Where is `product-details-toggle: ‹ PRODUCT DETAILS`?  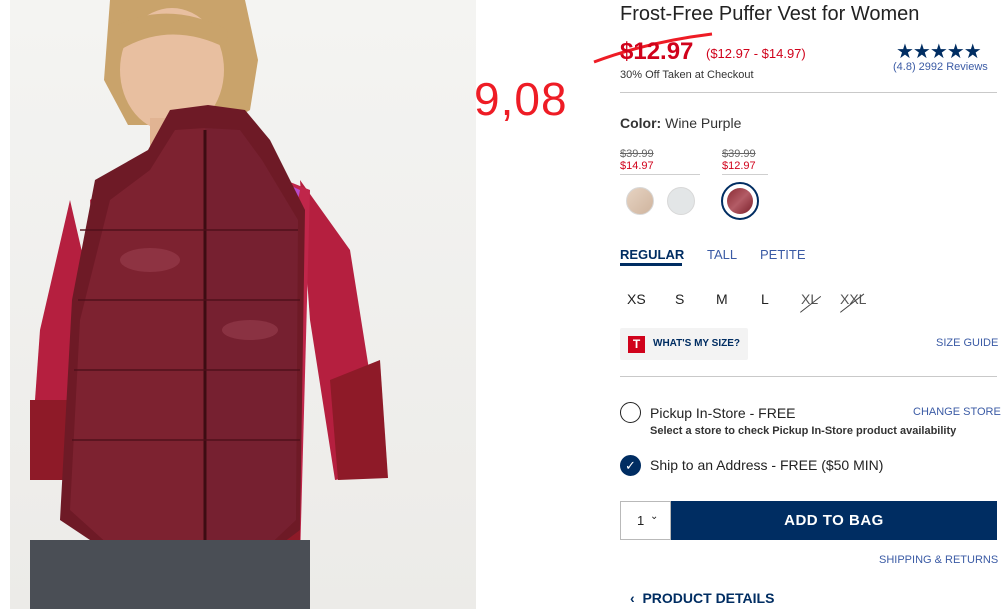 product-details-toggle: ‹ PRODUCT DETAILS is located at coordinates (702, 598).